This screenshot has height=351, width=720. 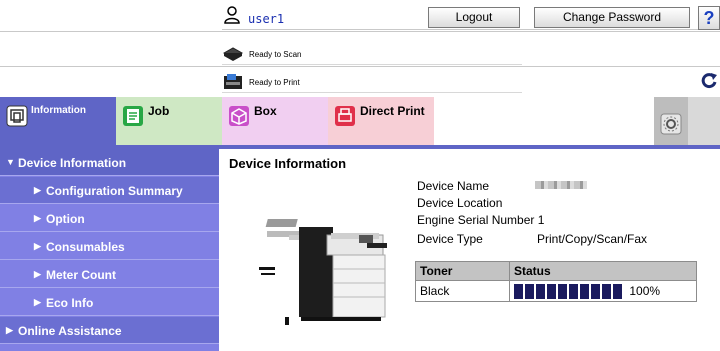 I want to click on direct-print-icon, so click(x=345, y=116).